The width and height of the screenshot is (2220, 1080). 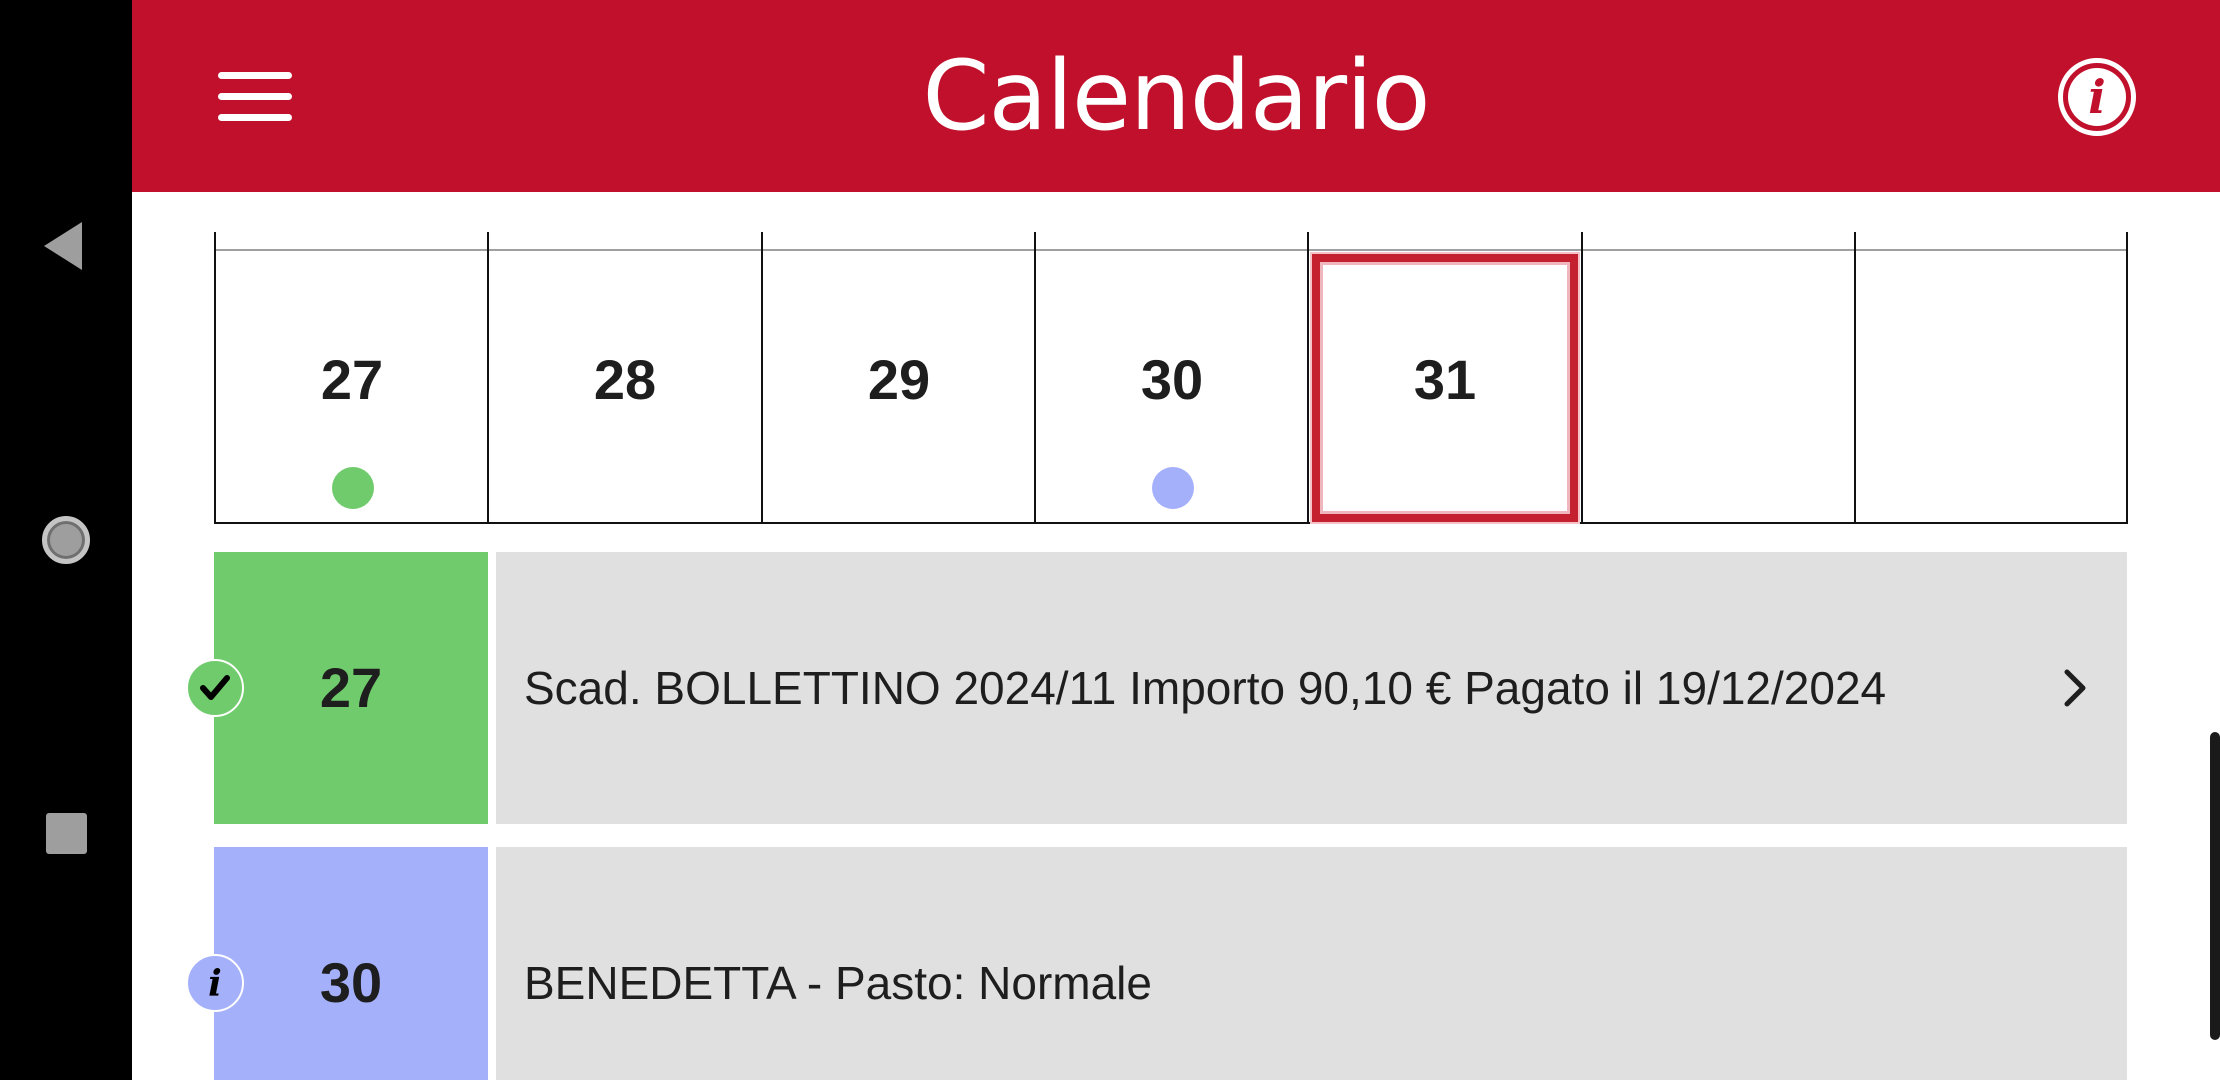 I want to click on recents-icon, so click(x=66, y=833).